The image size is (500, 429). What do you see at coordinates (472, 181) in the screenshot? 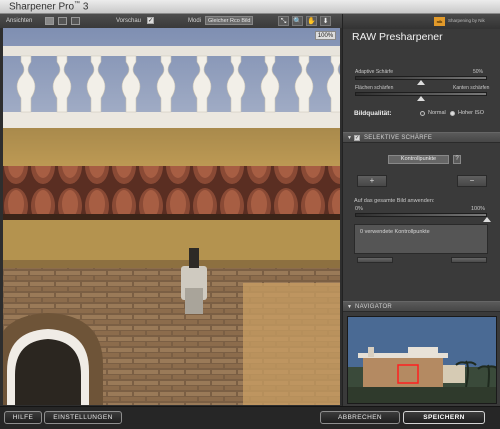
I see `remove-control-point-button: −` at bounding box center [472, 181].